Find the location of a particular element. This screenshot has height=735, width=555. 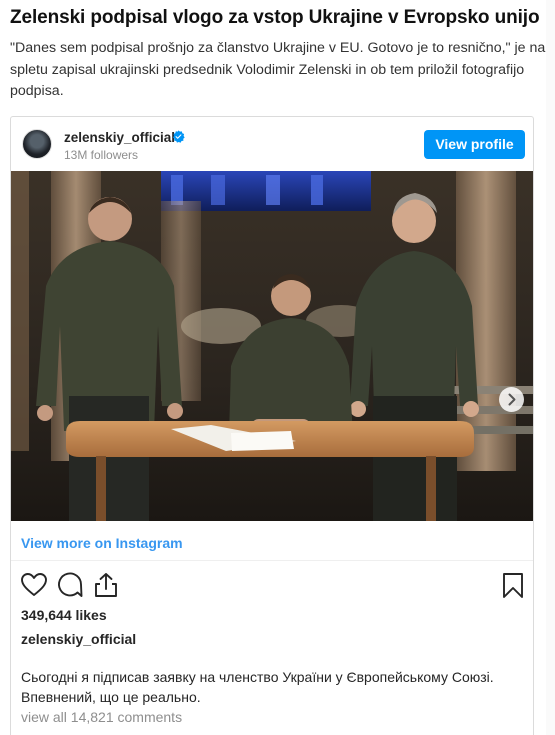

comment-bubble-icon is located at coordinates (70, 585).